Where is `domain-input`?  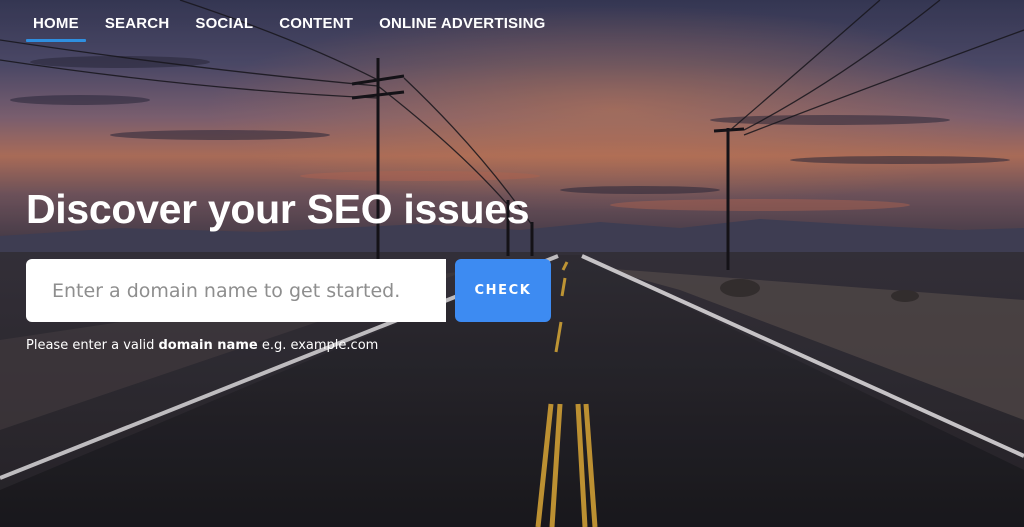 domain-input is located at coordinates (236, 290).